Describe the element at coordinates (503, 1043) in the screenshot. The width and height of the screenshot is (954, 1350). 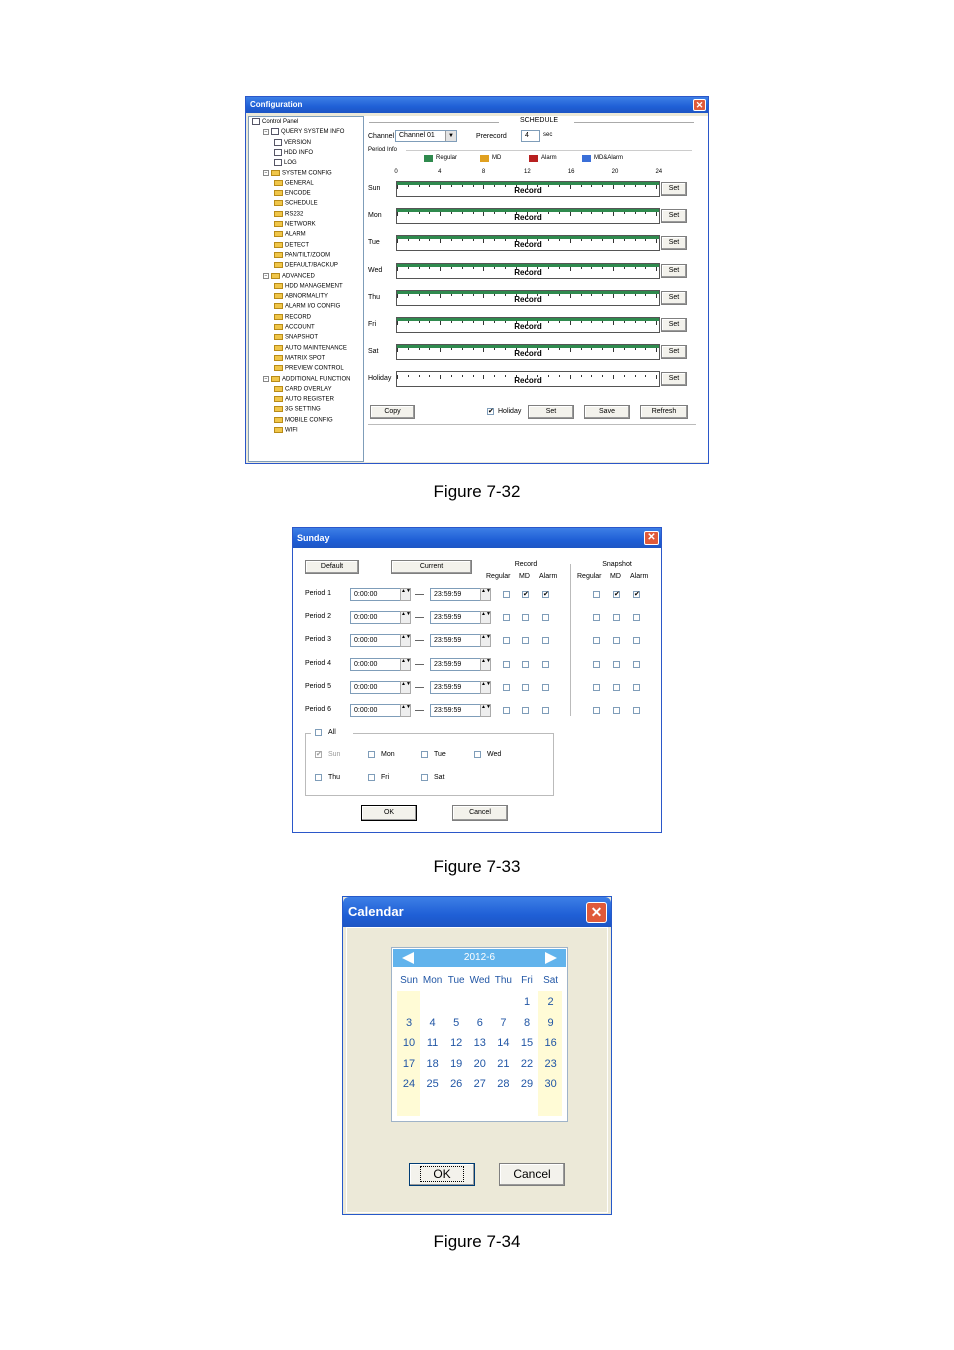
I see `calendar-day: 14` at that location.